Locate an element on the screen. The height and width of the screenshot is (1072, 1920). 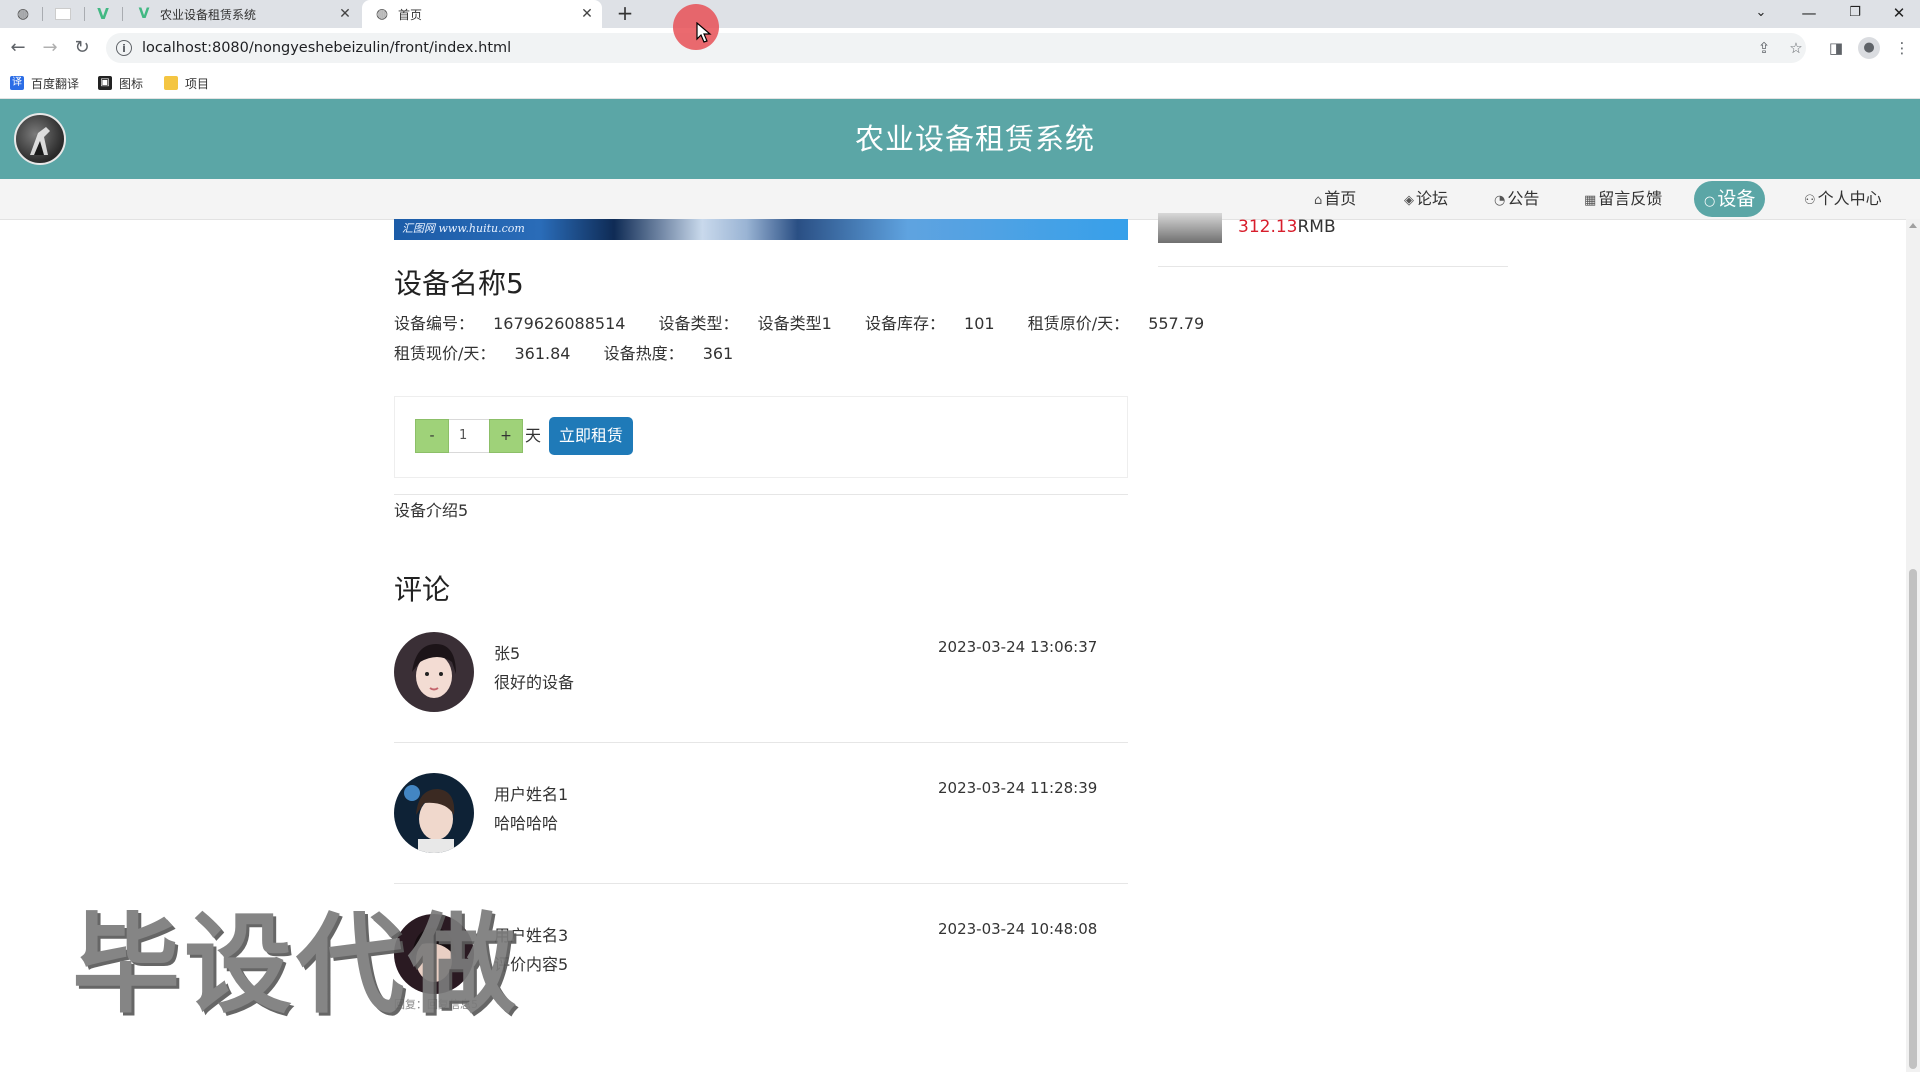
mouse-cursor-icon is located at coordinates (704, 32).